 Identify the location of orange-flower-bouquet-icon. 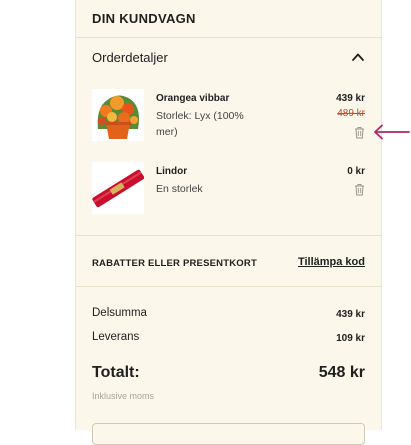
(118, 115).